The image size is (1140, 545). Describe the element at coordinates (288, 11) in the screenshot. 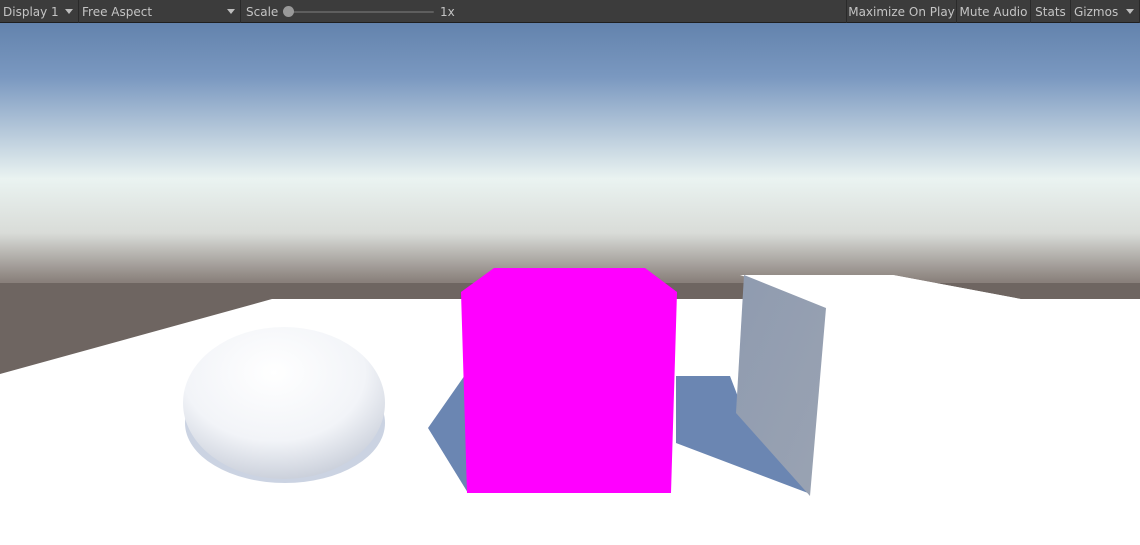

I see `scale-slider-thumb` at that location.